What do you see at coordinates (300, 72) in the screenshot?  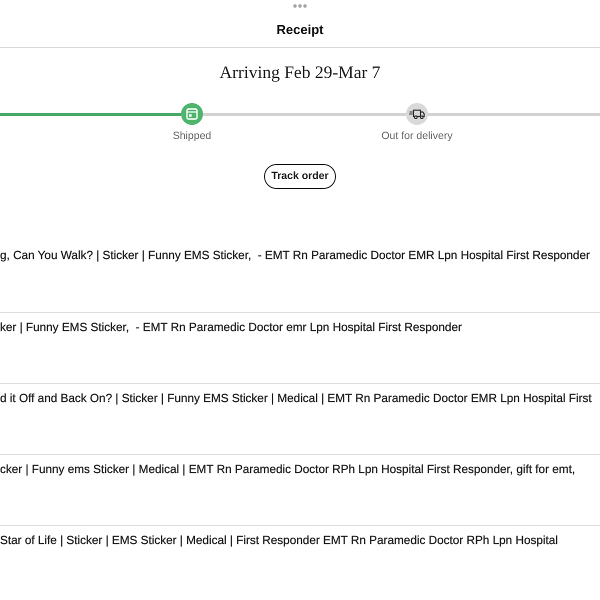 I see `delivery-heading: Arriving Feb 29-Mar 7` at bounding box center [300, 72].